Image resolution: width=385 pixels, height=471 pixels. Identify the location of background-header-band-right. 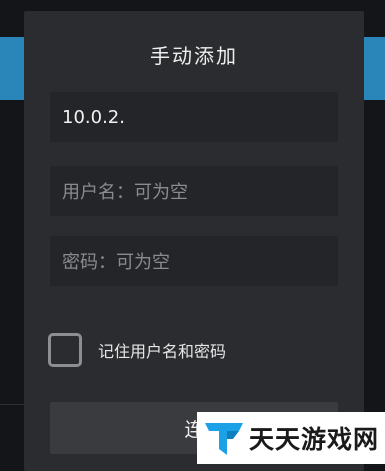
(374, 68).